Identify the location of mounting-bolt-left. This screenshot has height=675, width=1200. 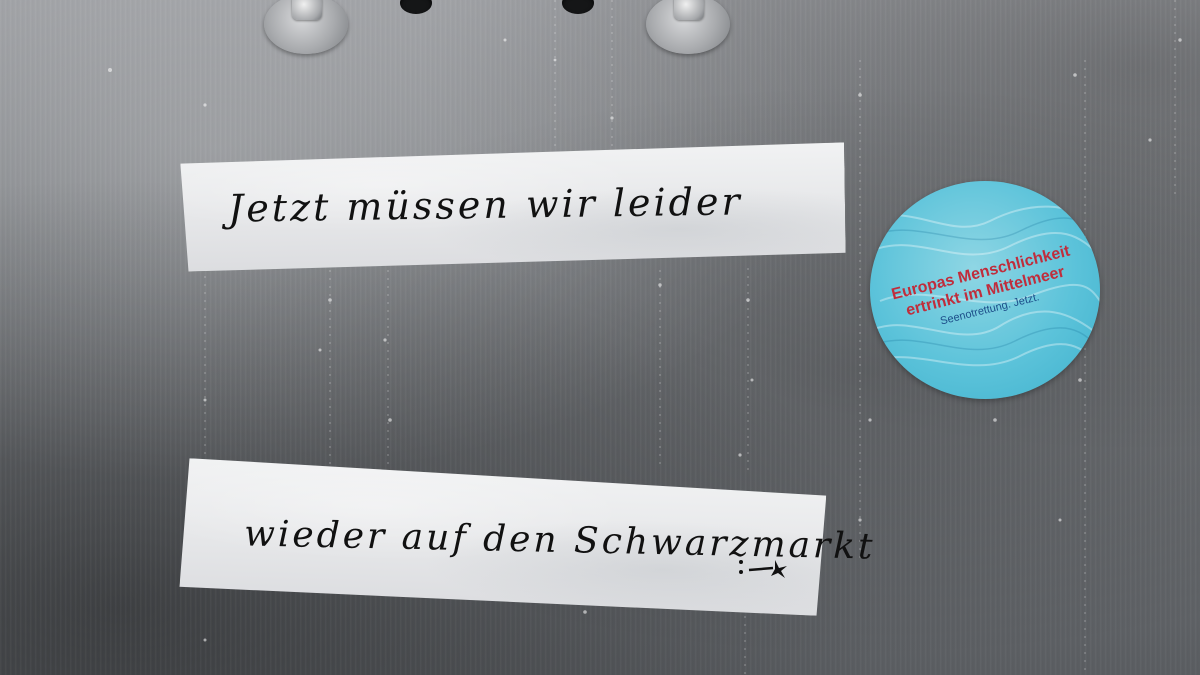
(306, 27).